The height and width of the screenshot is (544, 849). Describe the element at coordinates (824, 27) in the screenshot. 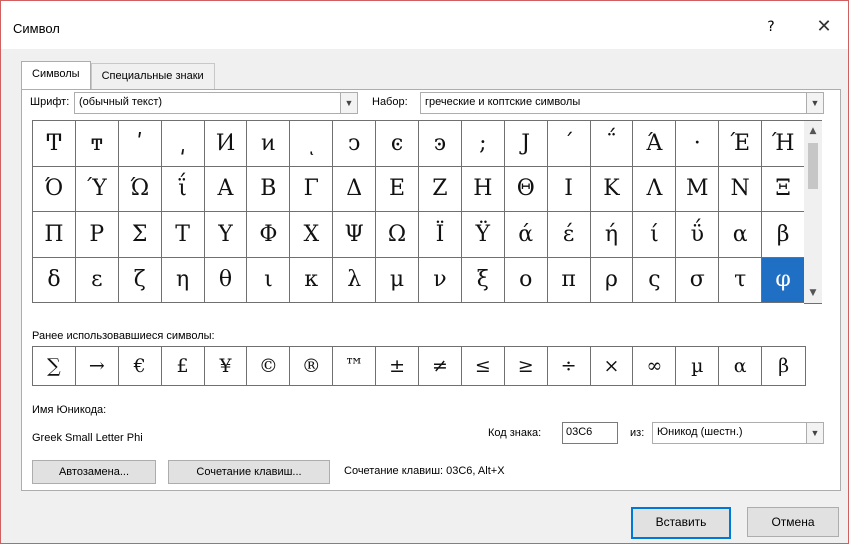

I see `close-icon: ✕` at that location.